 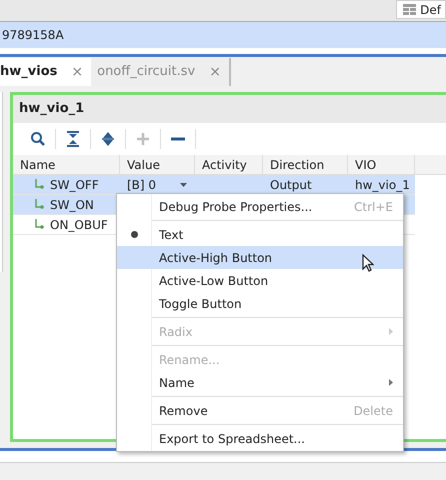 I want to click on menu-item: Text, so click(x=260, y=232).